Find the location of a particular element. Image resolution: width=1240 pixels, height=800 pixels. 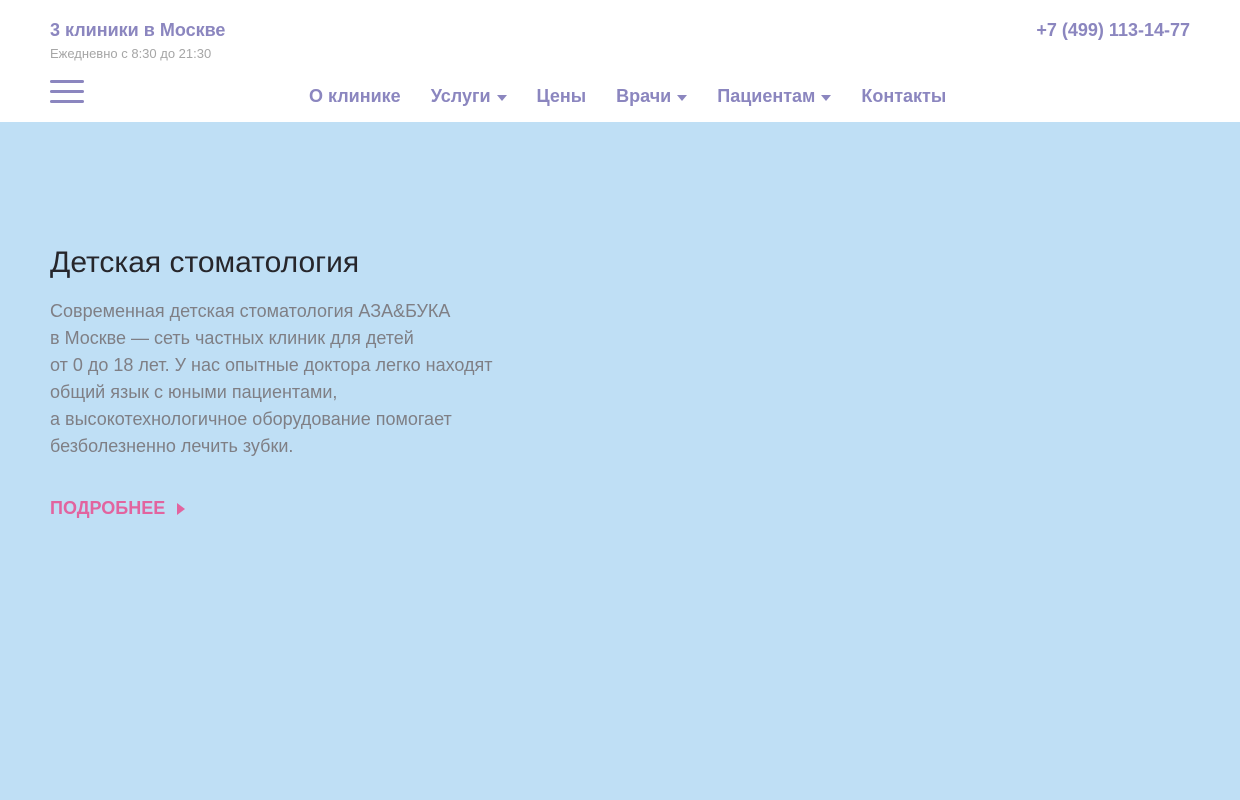

working-hours: Ежедневно с 8:30 до 21:30 is located at coordinates (131, 53).